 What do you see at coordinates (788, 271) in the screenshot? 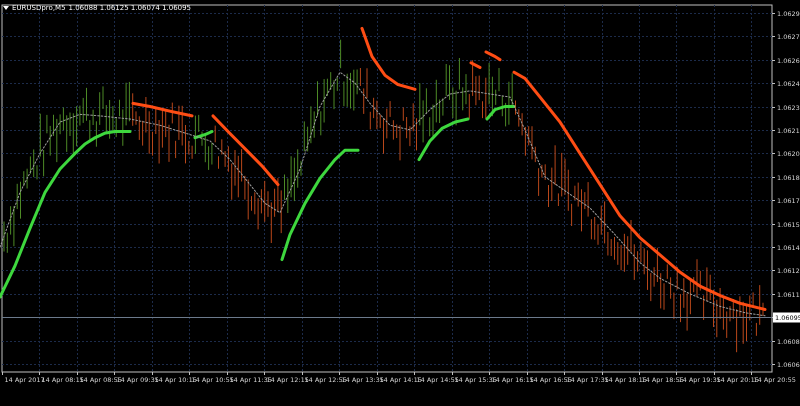
I see `y-tick-label: 1.06125` at bounding box center [788, 271].